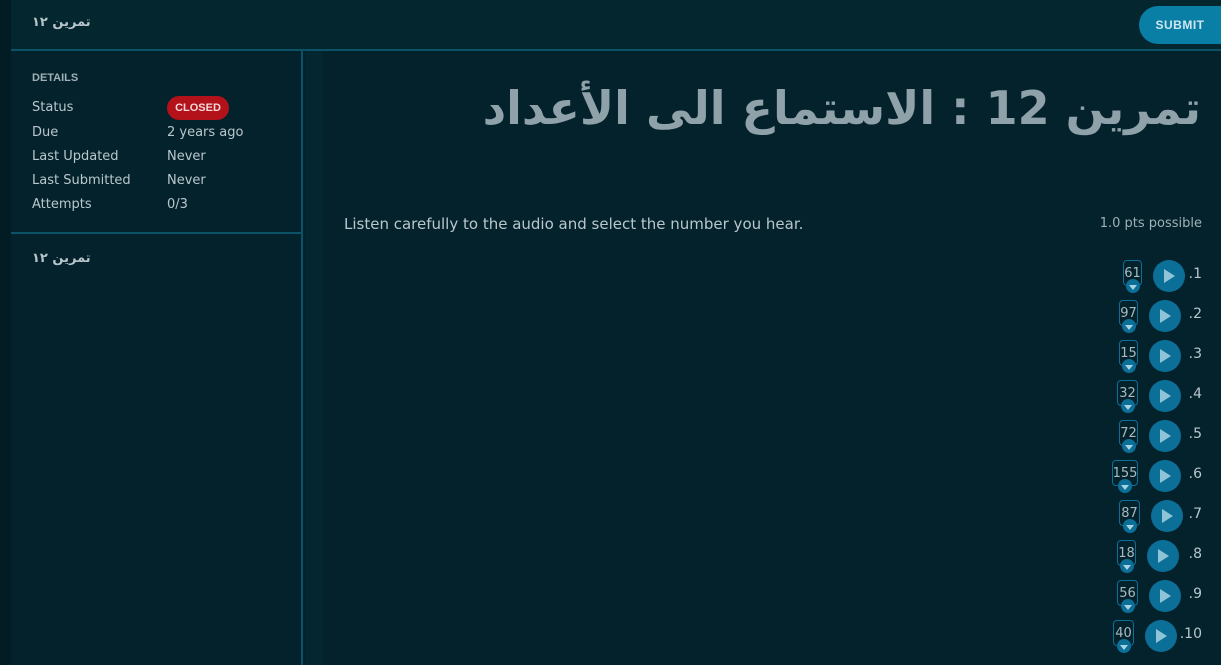 This screenshot has height=665, width=1221. I want to click on question-row: .1 61, so click(1132, 276).